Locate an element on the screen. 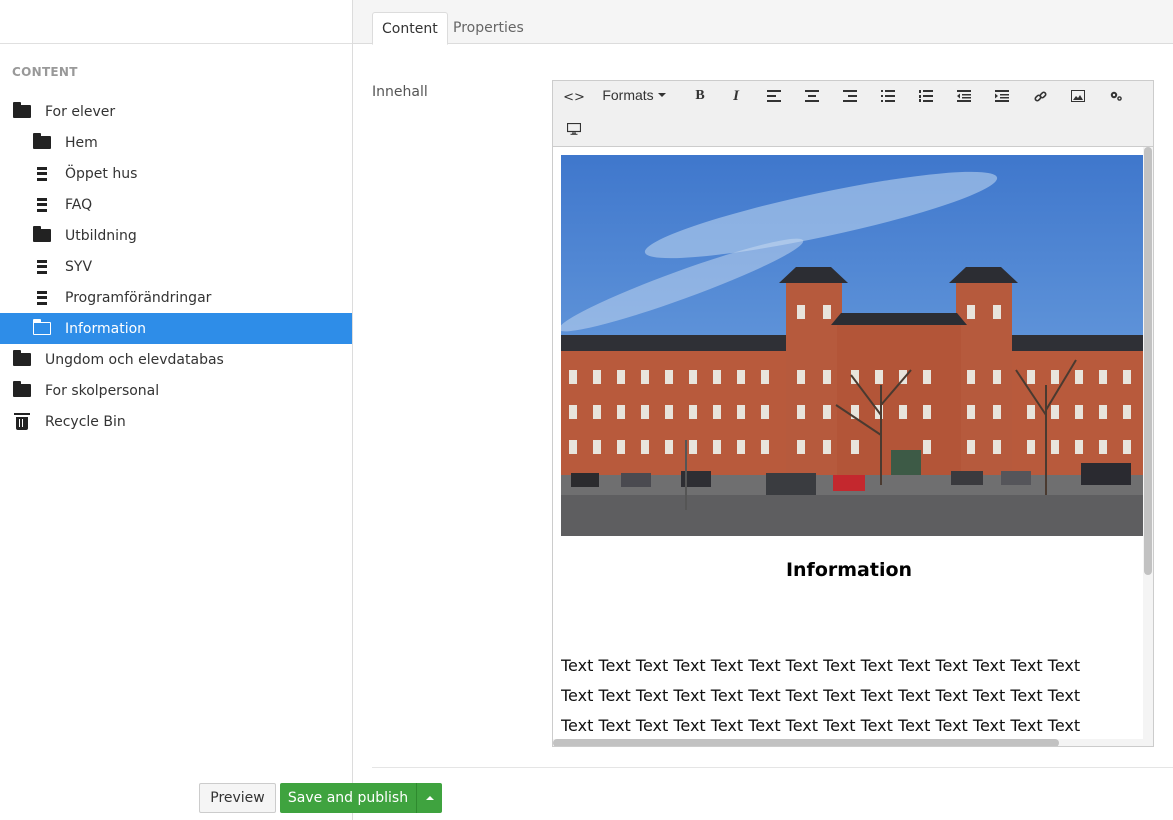  vertical-scrollbar is located at coordinates (1148, 443).